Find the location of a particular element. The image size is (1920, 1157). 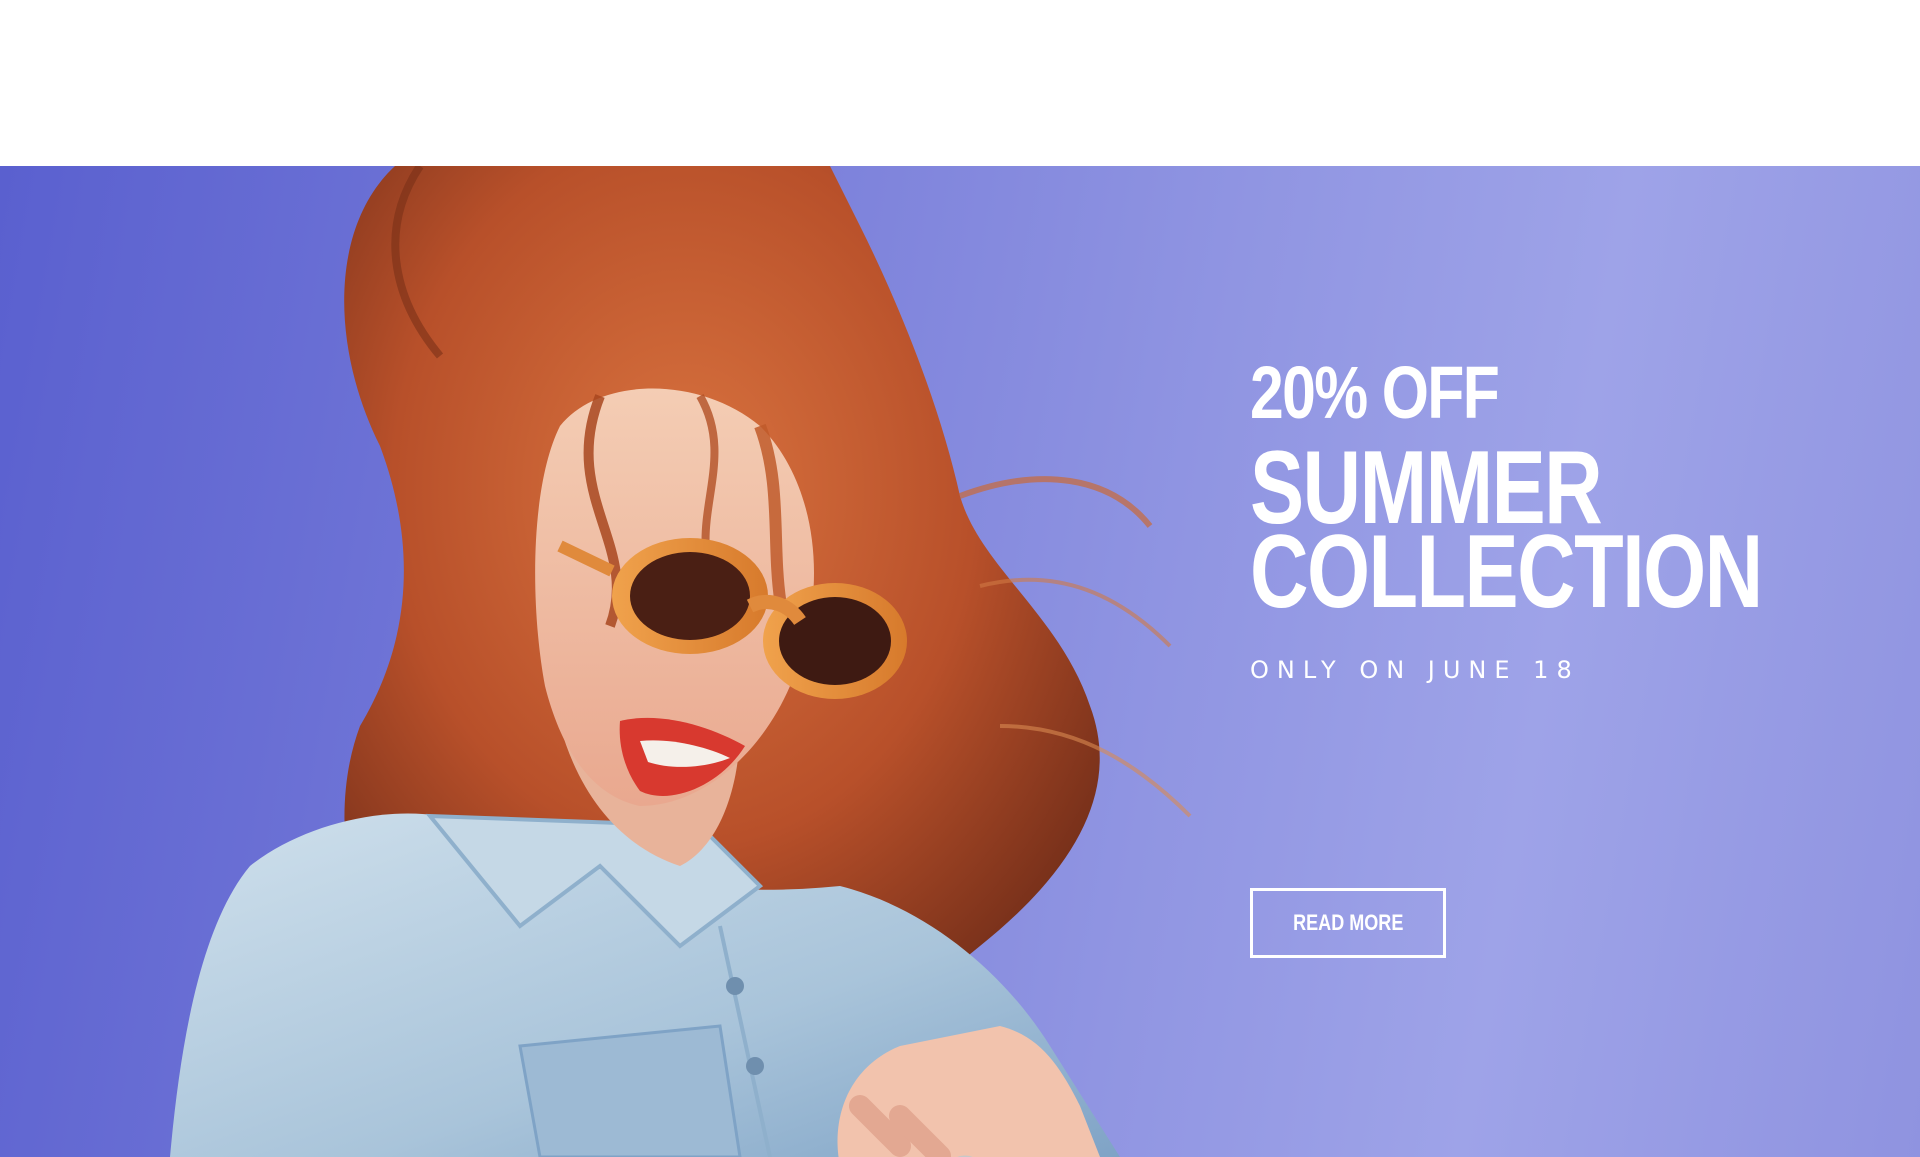

promo-date: ONLY ON JUNE 18 is located at coordinates (1415, 670).